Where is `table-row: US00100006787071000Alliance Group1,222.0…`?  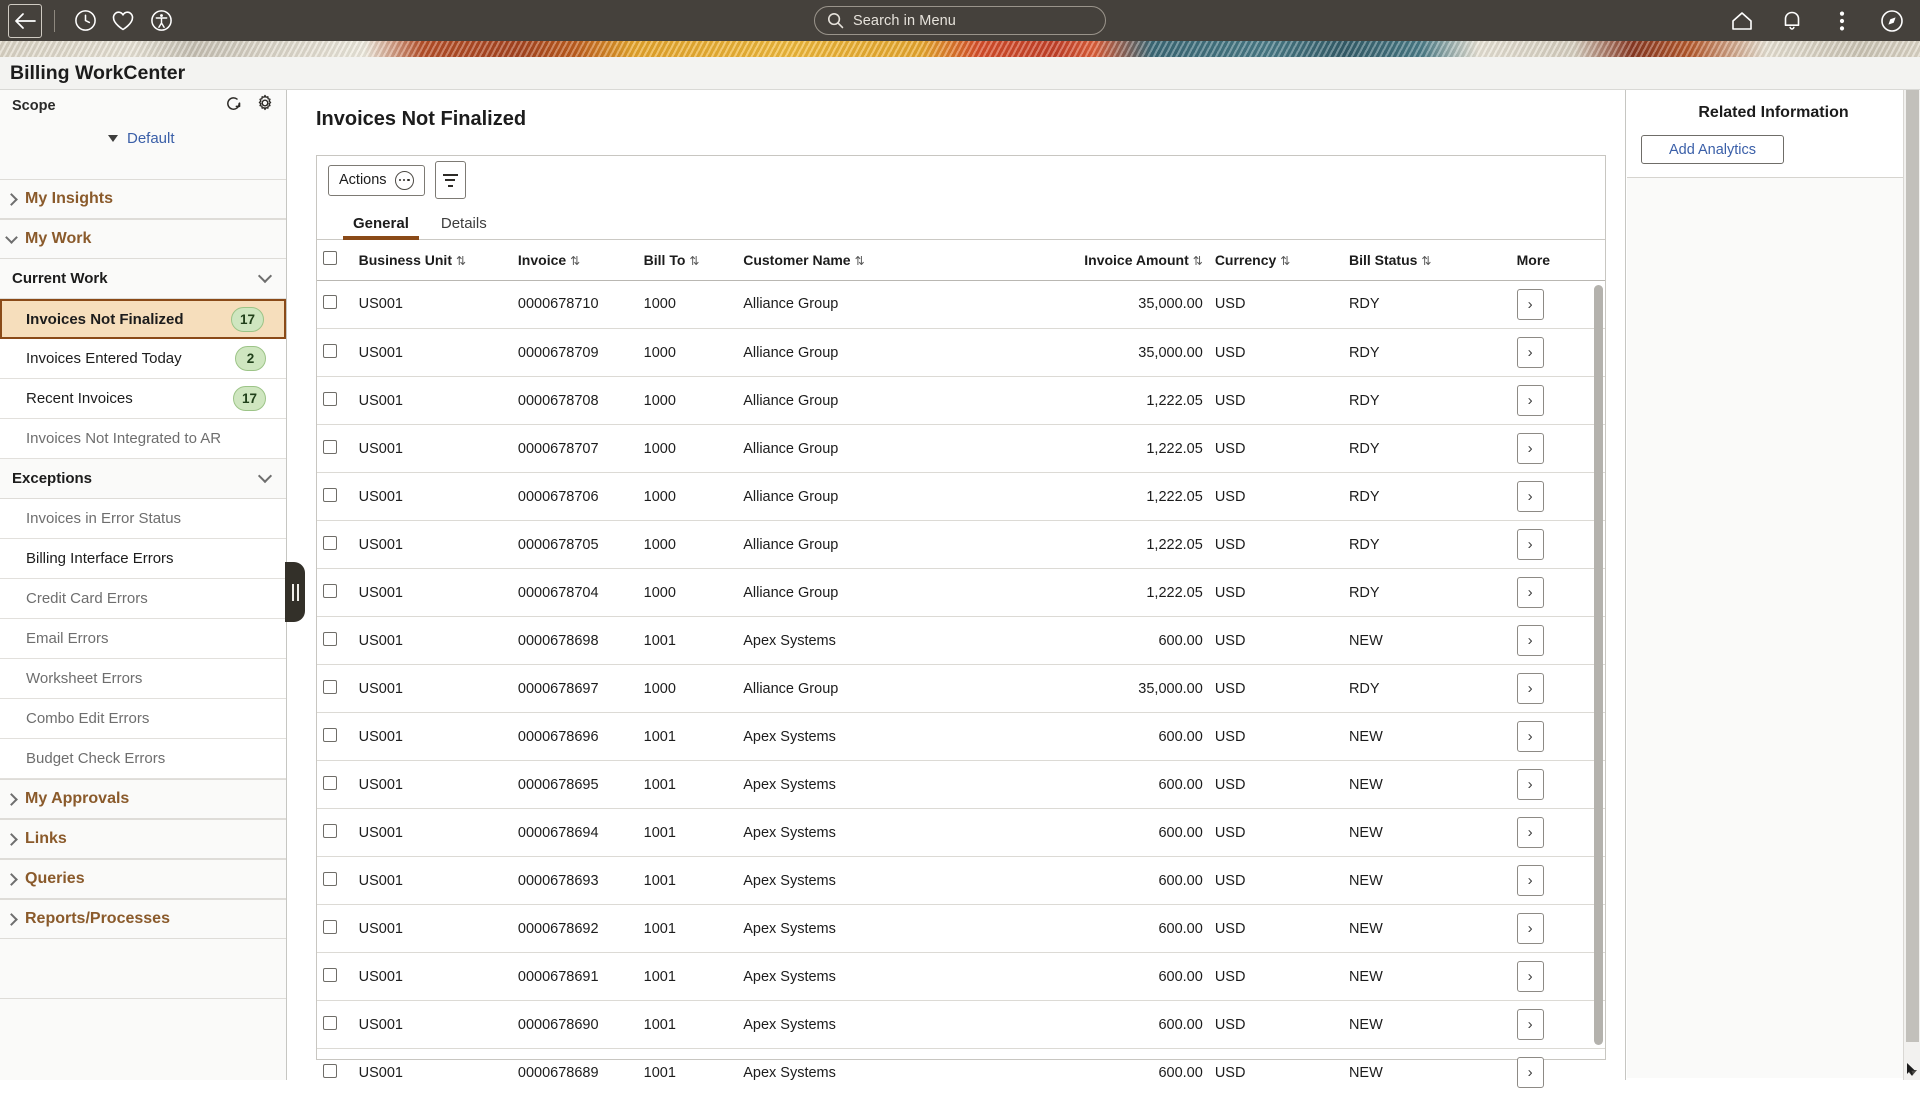
table-row: US00100006787071000Alliance Group1,222.0… is located at coordinates (961, 449).